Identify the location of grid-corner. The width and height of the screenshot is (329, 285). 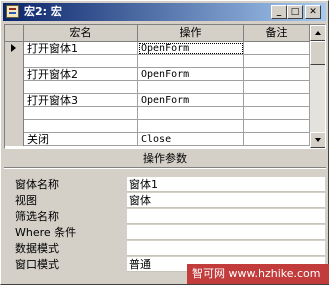
(14, 33).